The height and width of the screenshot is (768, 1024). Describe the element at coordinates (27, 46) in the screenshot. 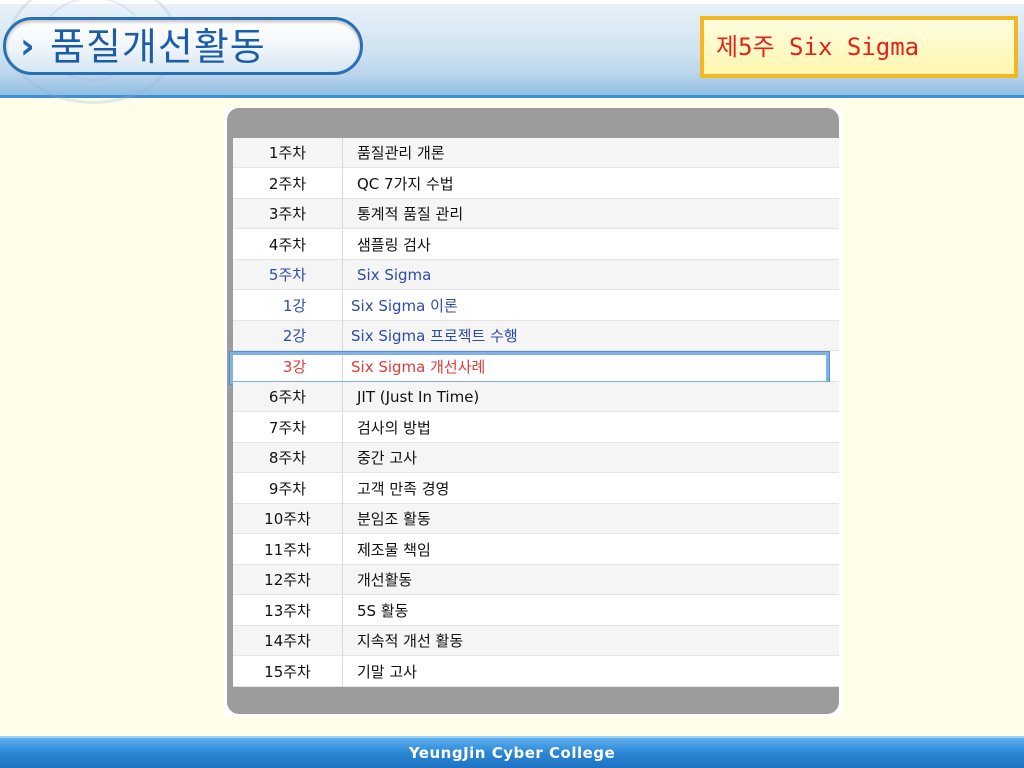

I see `chevron-right-icon: ›` at that location.